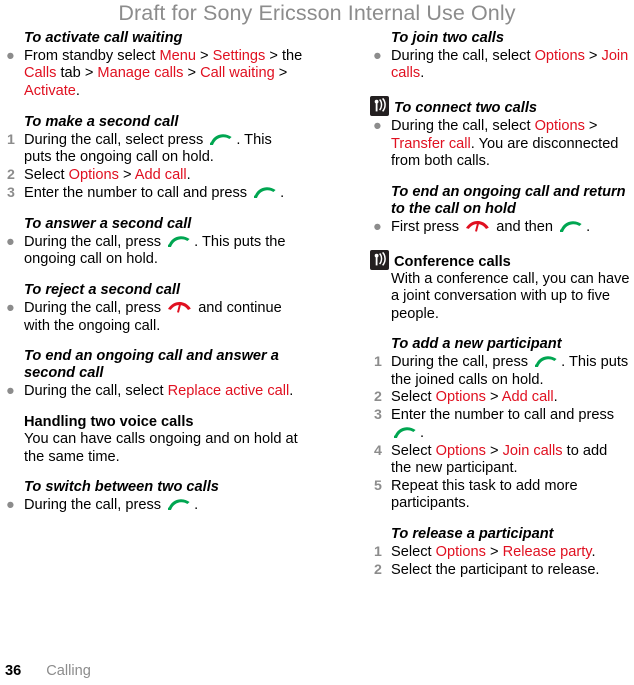  Describe the element at coordinates (237, 73) in the screenshot. I see `menu-path-link: Call waiting` at that location.